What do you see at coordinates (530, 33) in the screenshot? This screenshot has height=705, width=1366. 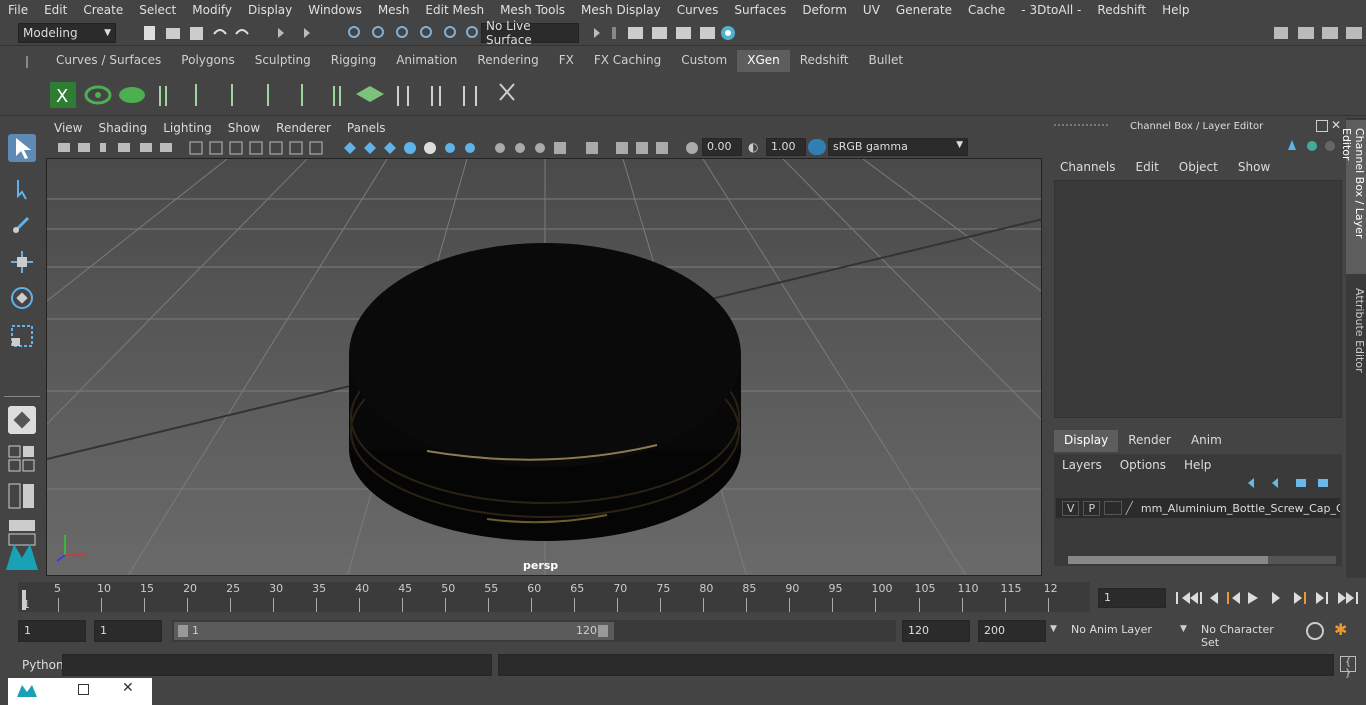 I see `live-surface-field: No Live Surface` at bounding box center [530, 33].